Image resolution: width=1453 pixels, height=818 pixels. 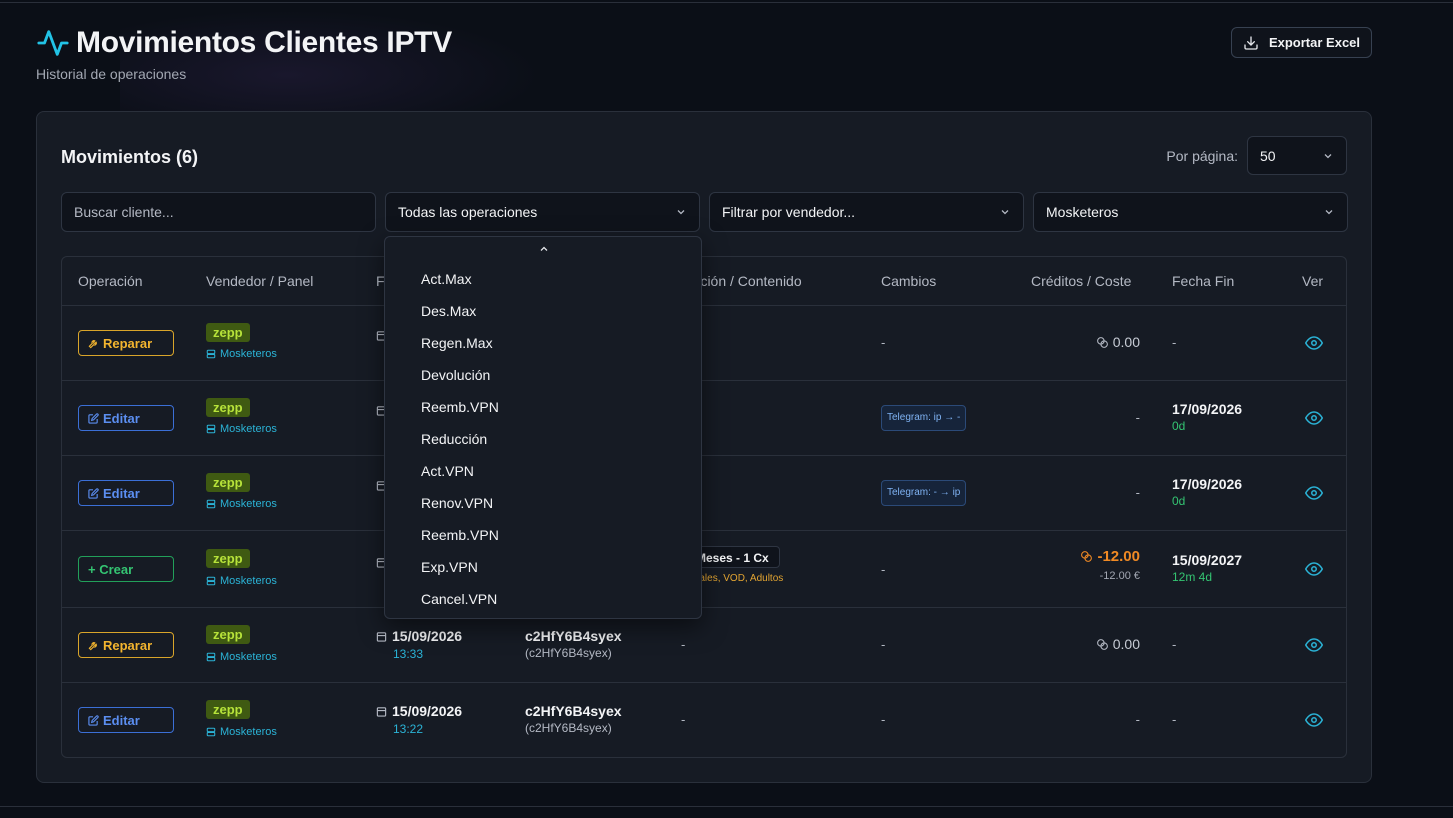 What do you see at coordinates (1190, 212) in the screenshot?
I see `panel-filter-select: Mosketeros` at bounding box center [1190, 212].